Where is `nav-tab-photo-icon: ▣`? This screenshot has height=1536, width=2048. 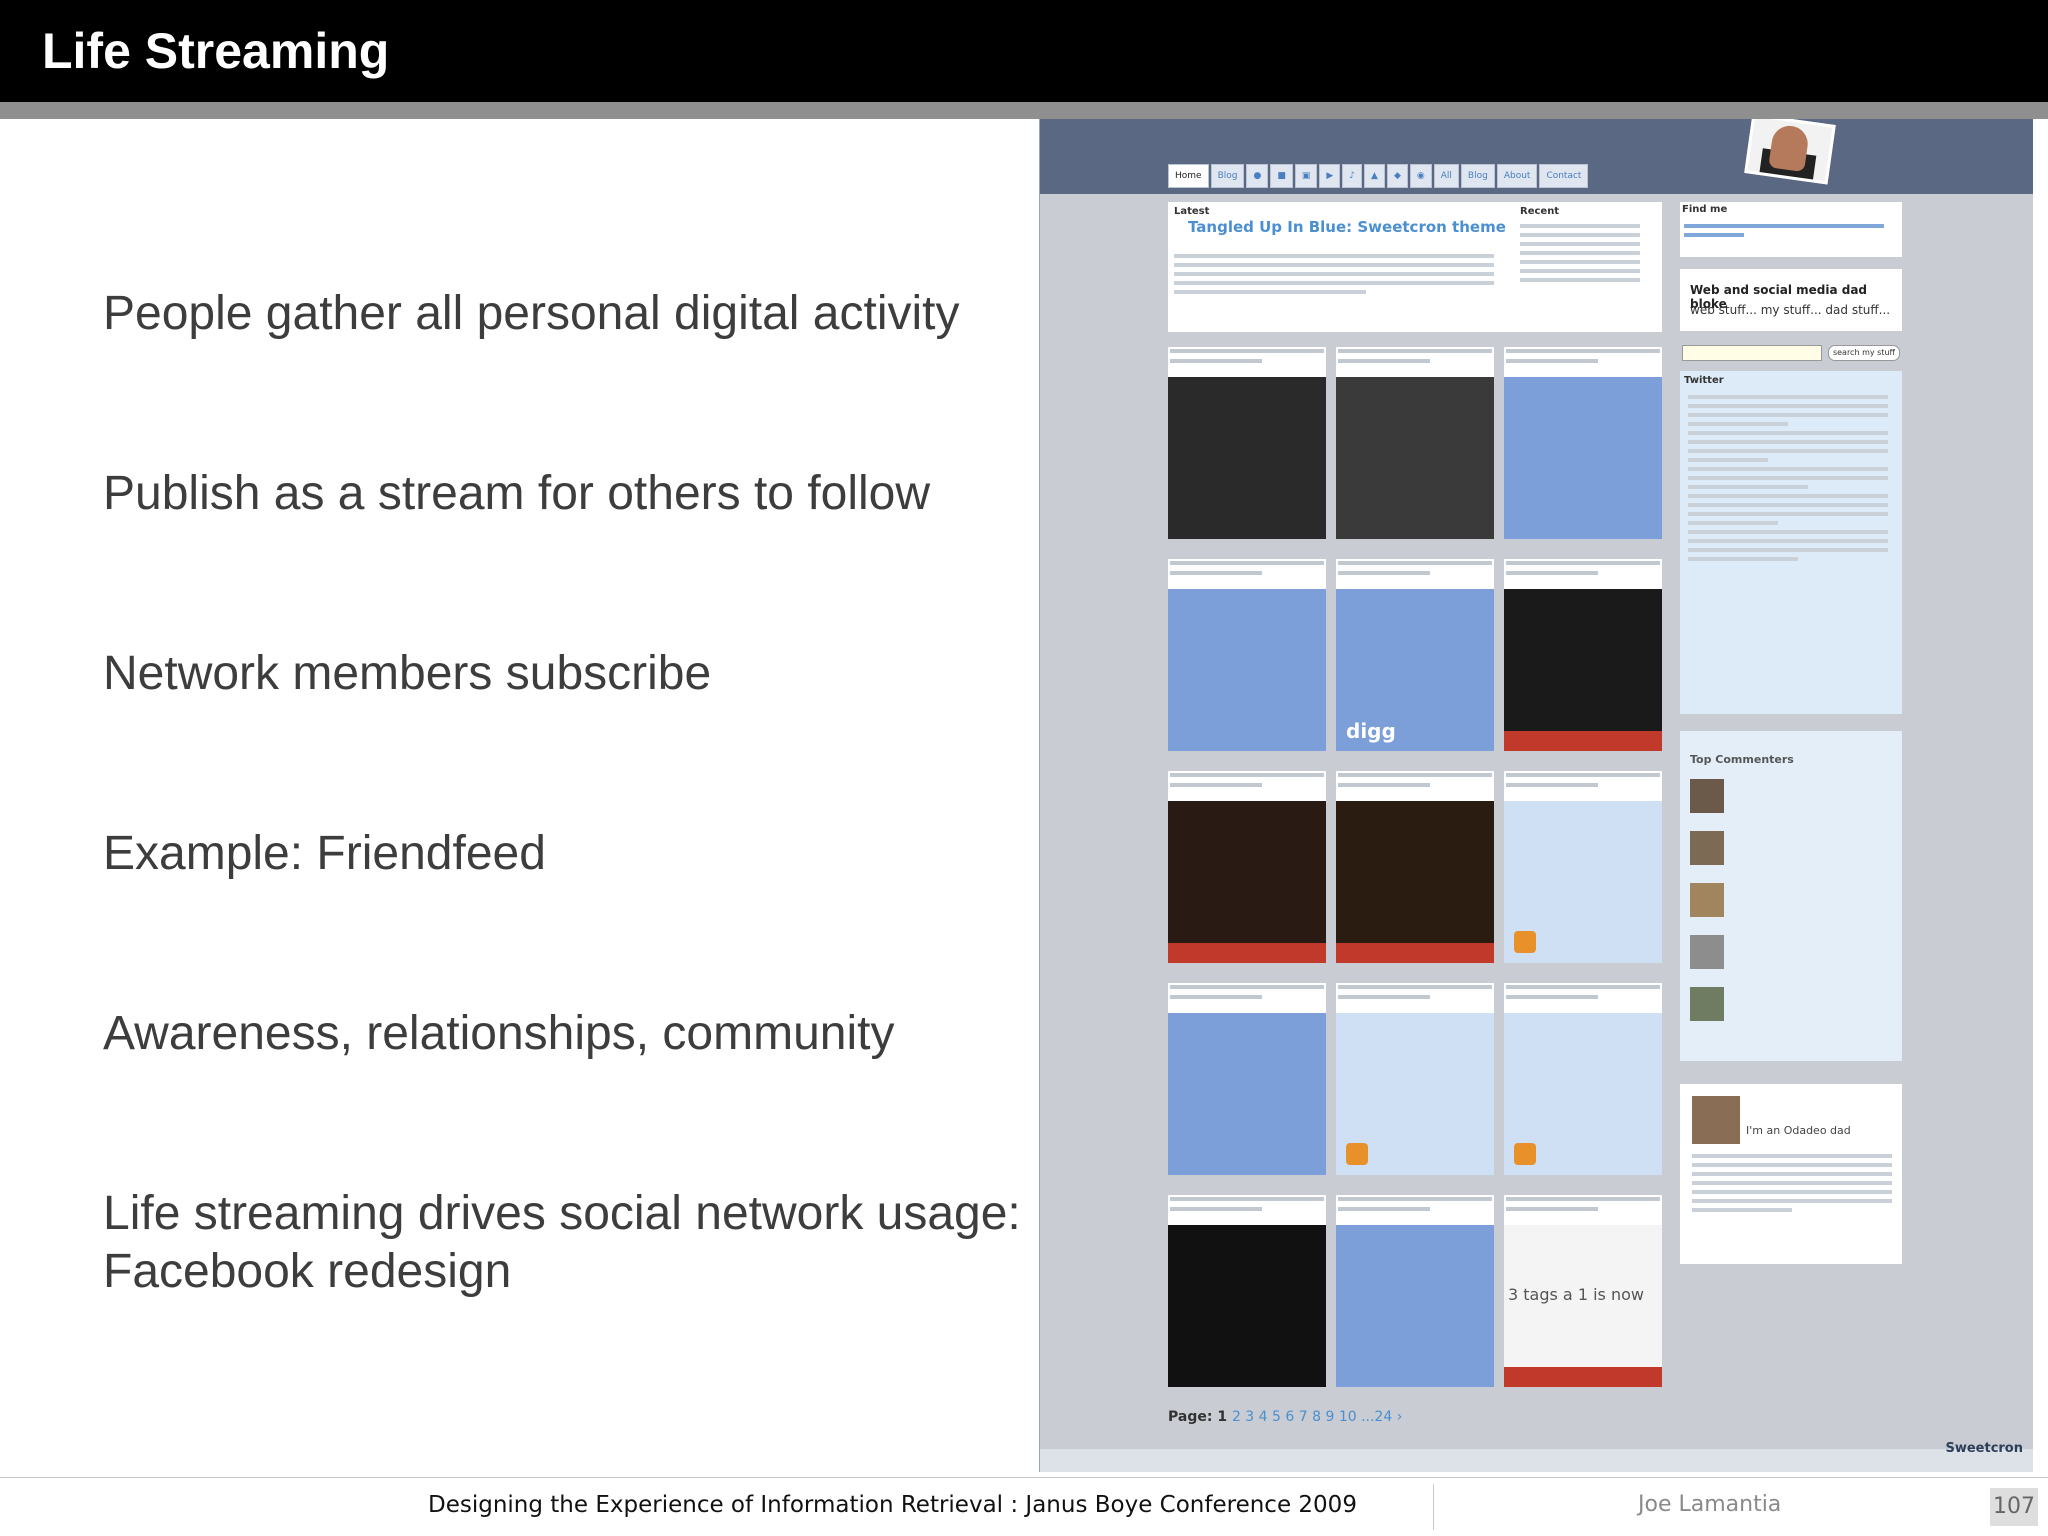 nav-tab-photo-icon: ▣ is located at coordinates (1306, 176).